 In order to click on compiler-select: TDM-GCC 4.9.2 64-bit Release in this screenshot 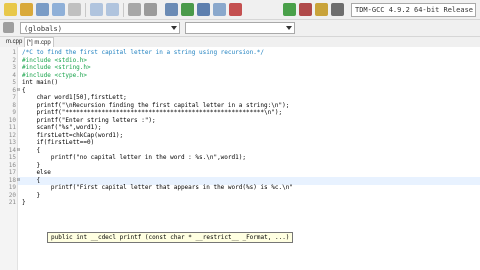, I will do `click(413, 10)`.